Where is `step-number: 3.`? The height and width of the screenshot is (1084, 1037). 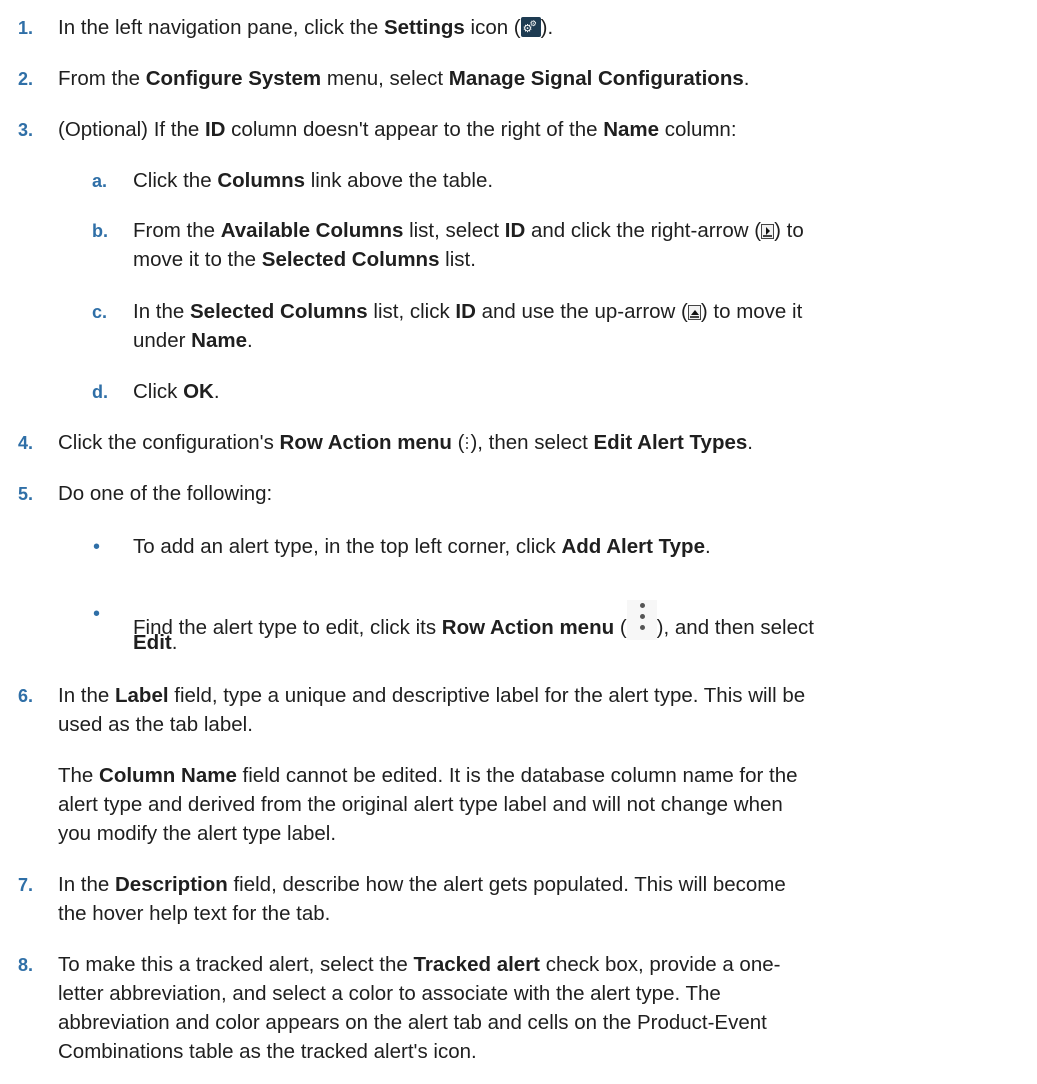 step-number: 3. is located at coordinates (26, 130).